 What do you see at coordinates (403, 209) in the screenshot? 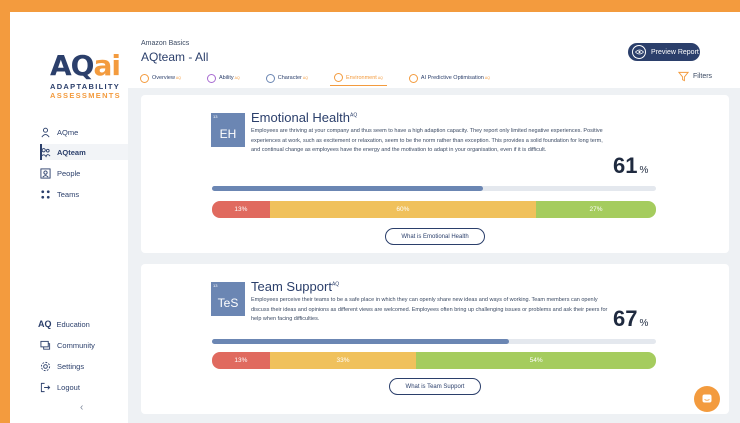
I see `distribution-segment-mid: 60%` at bounding box center [403, 209].